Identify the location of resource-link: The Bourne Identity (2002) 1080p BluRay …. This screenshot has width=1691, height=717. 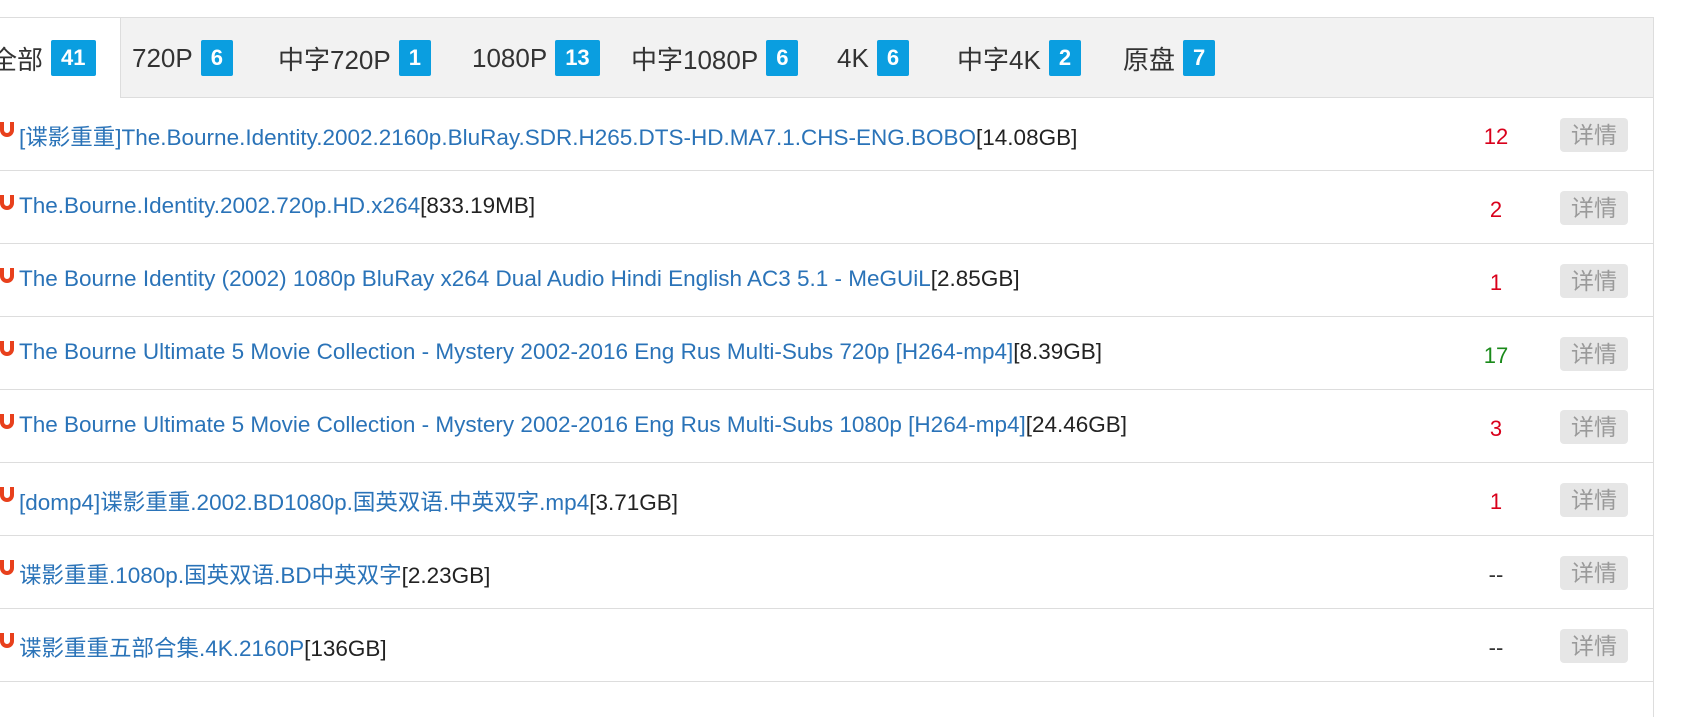
(475, 278).